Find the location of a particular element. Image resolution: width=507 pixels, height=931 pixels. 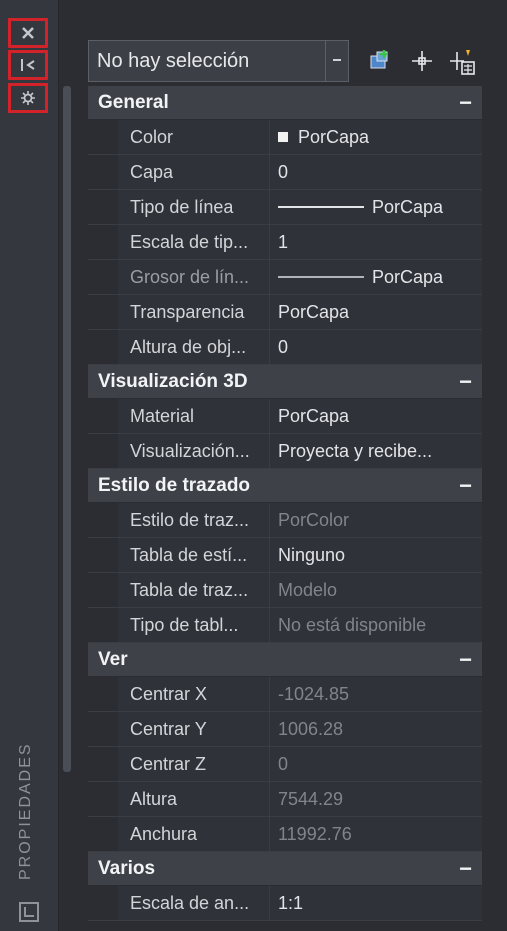

linetype-sample is located at coordinates (321, 277).